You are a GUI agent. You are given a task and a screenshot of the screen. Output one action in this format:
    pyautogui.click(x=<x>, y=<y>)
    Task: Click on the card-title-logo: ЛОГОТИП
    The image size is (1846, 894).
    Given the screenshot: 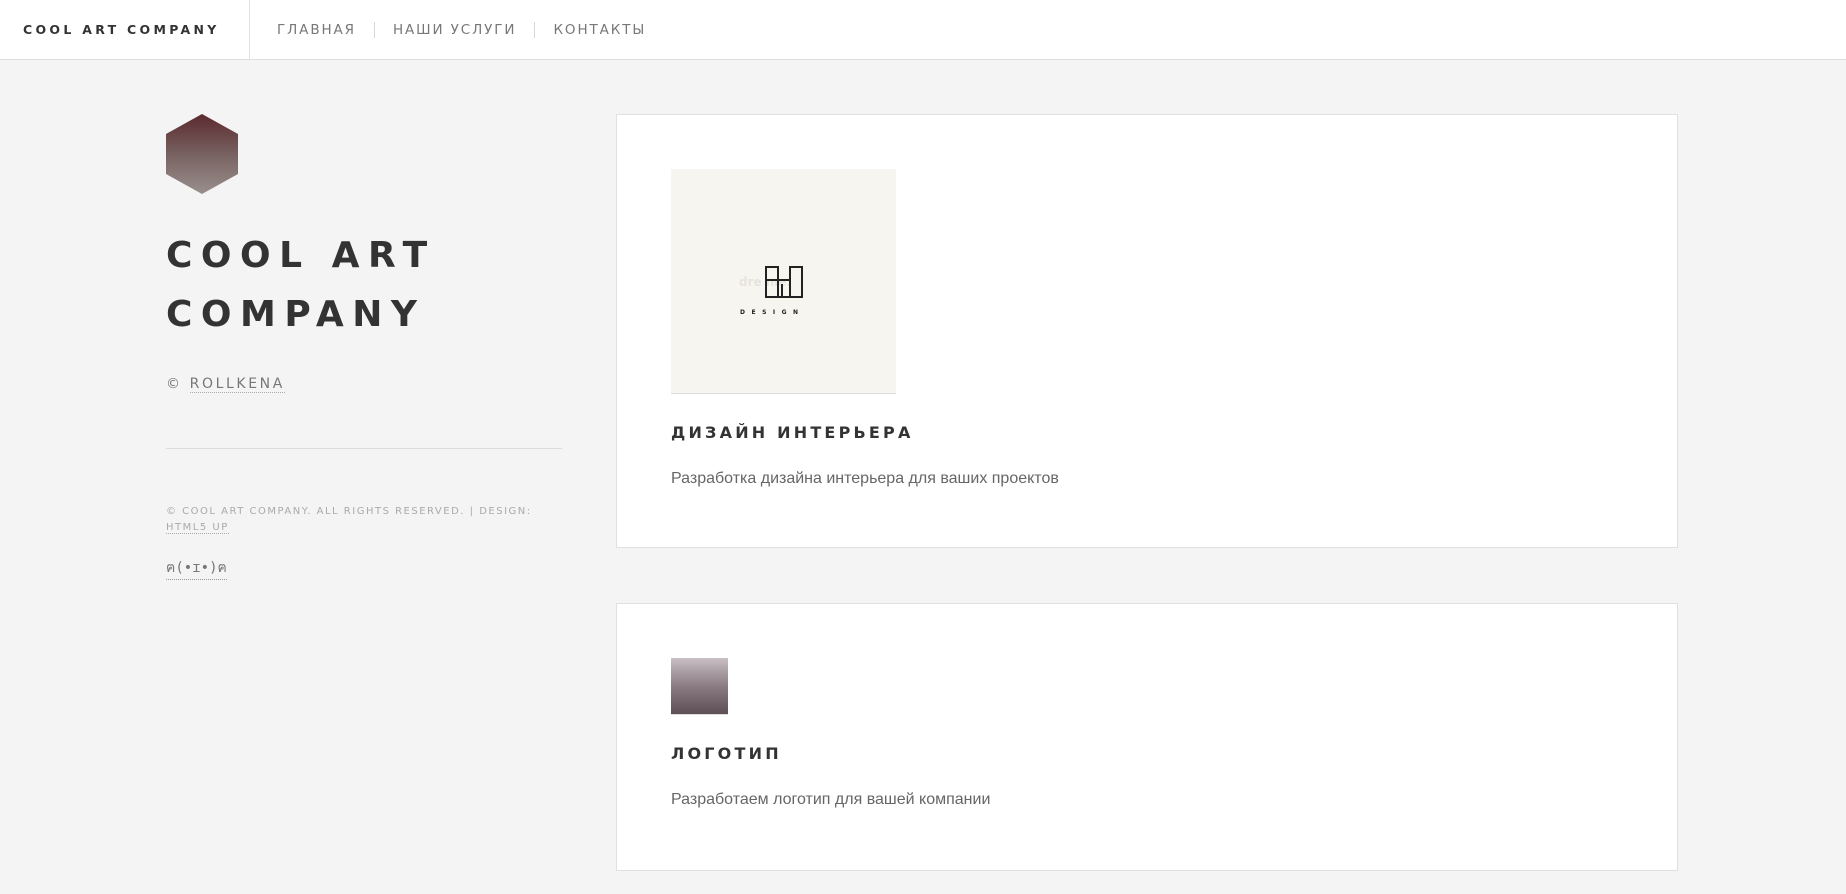 What is the action you would take?
    pyautogui.click(x=726, y=753)
    